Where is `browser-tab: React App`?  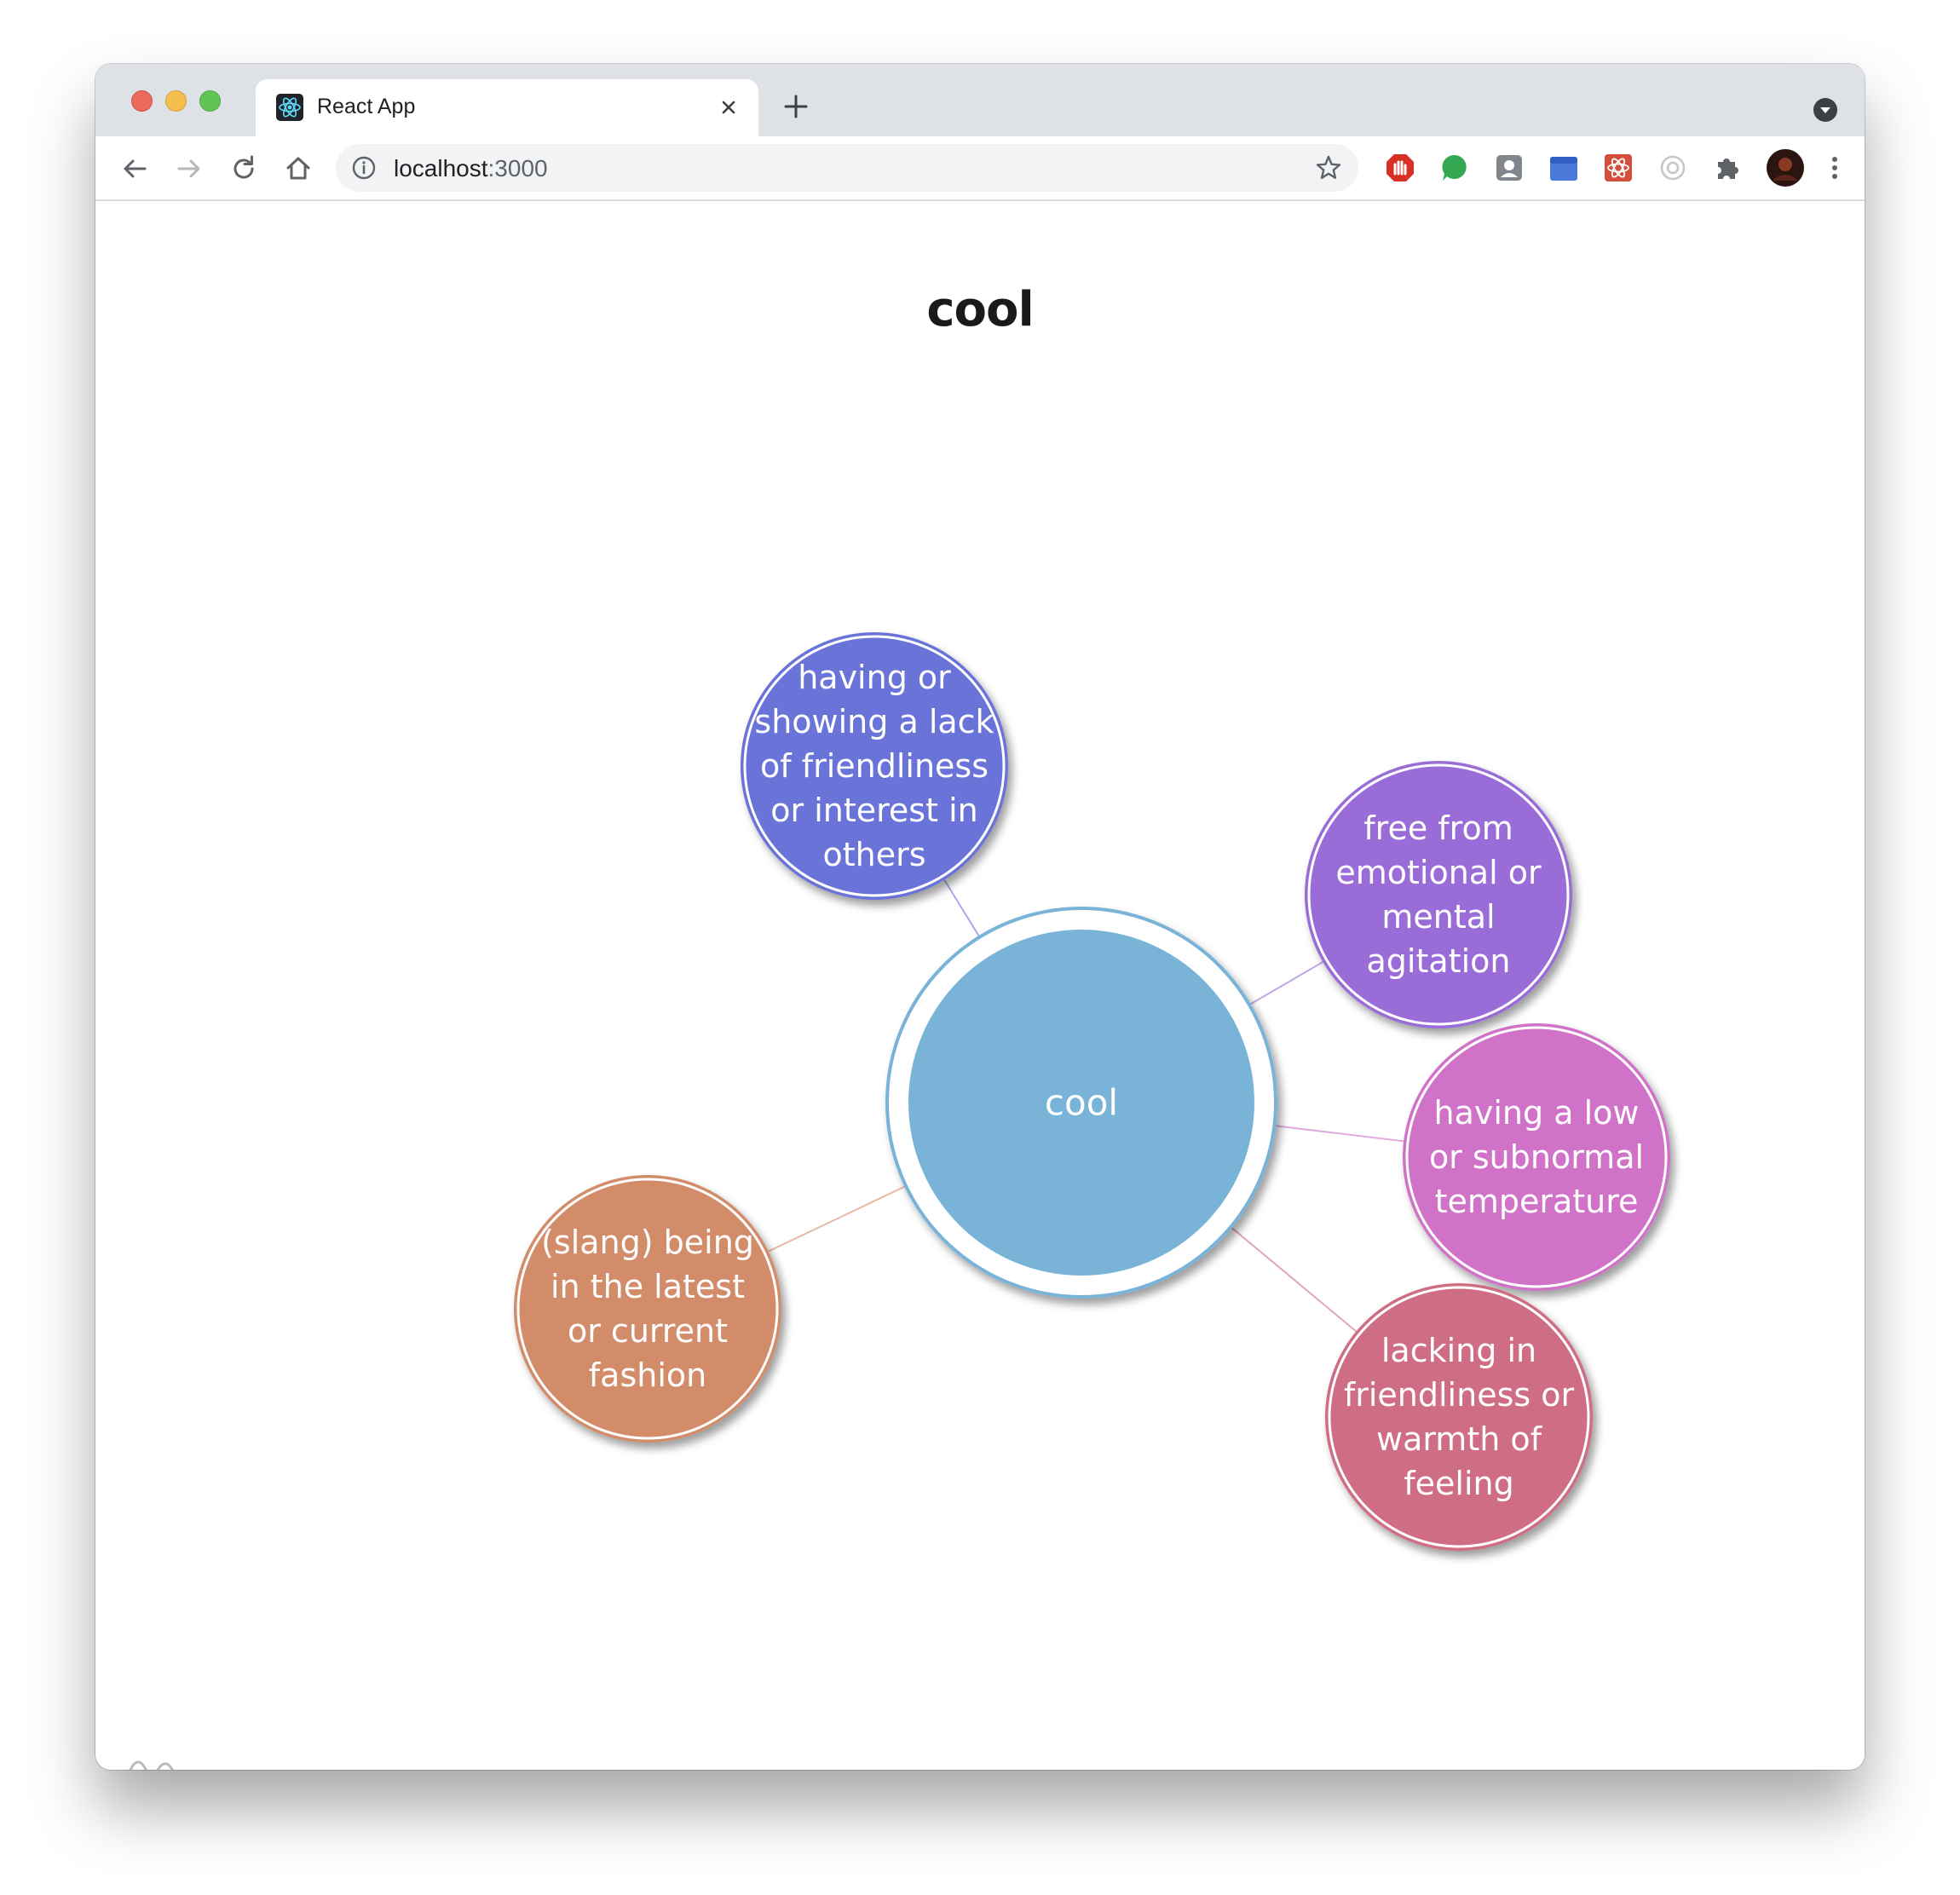 browser-tab: React App is located at coordinates (507, 107).